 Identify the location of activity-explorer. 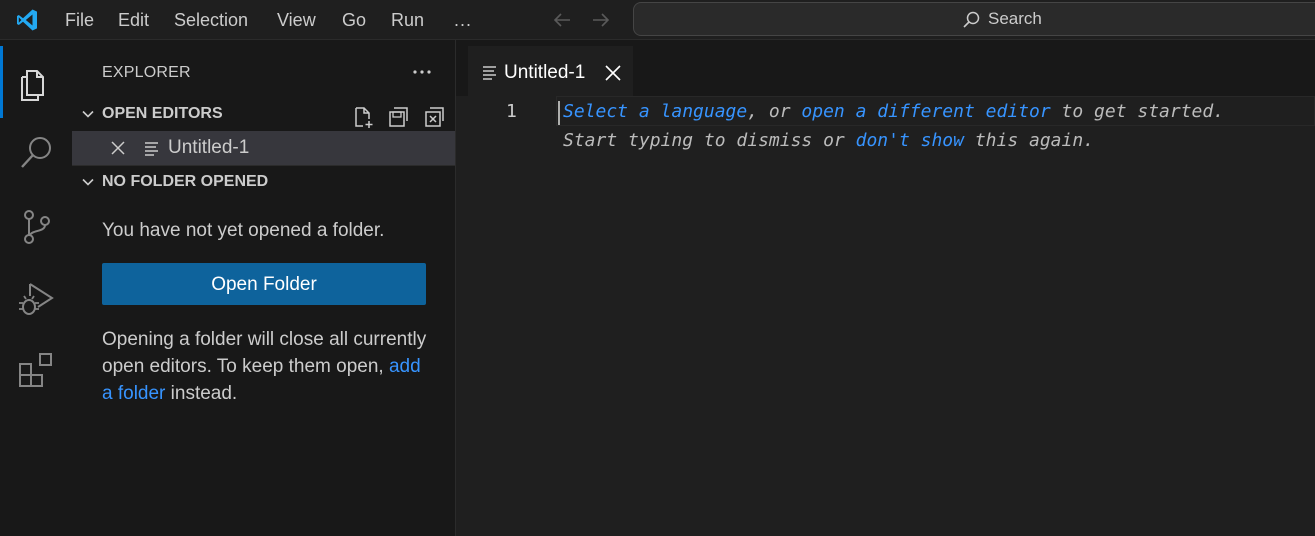
(36, 82).